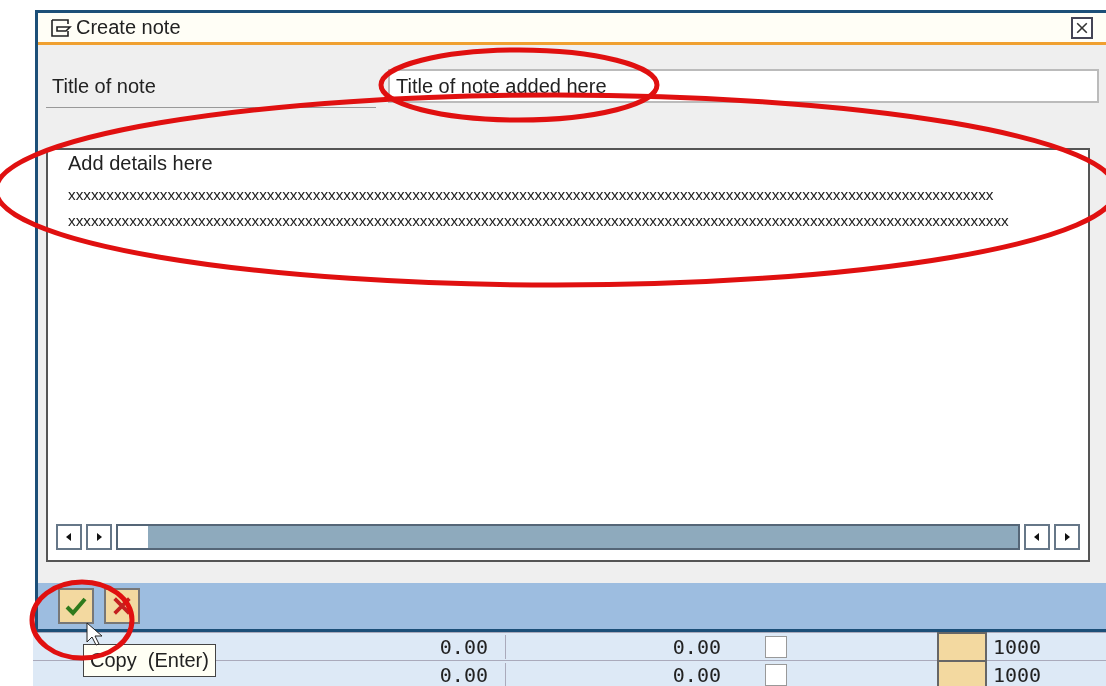 This screenshot has width=1106, height=686. What do you see at coordinates (76, 606) in the screenshot?
I see `confirm-button` at bounding box center [76, 606].